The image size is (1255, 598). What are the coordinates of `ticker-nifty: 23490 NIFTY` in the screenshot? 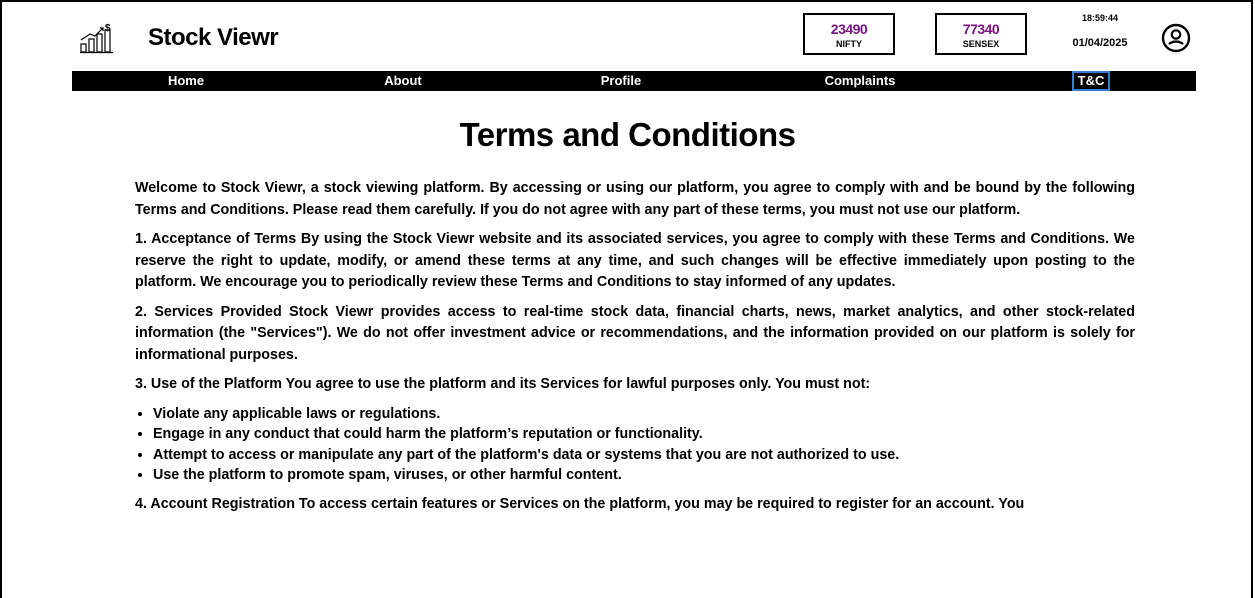 It's located at (849, 34).